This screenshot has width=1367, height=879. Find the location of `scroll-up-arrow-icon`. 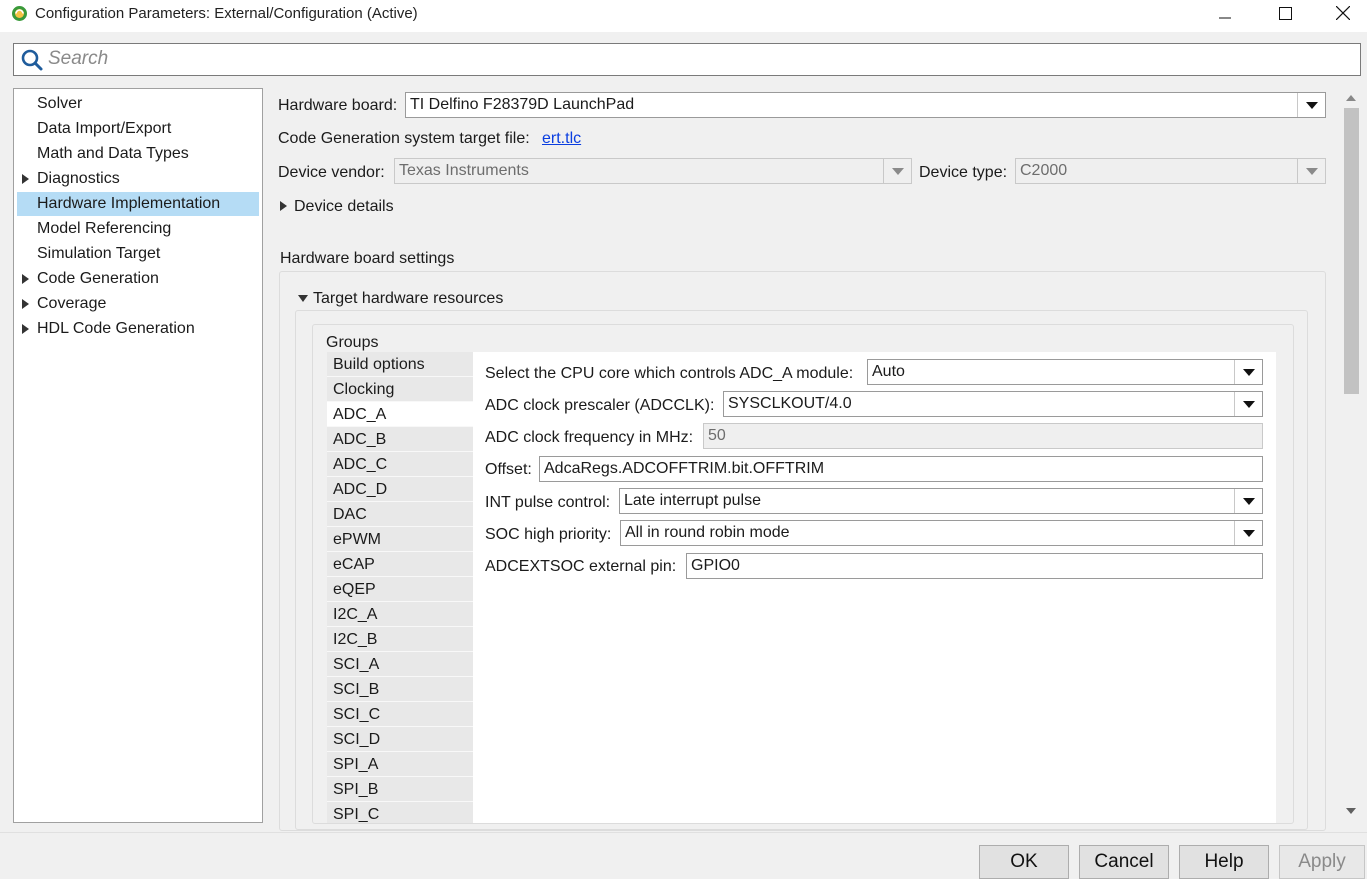

scroll-up-arrow-icon is located at coordinates (1351, 98).